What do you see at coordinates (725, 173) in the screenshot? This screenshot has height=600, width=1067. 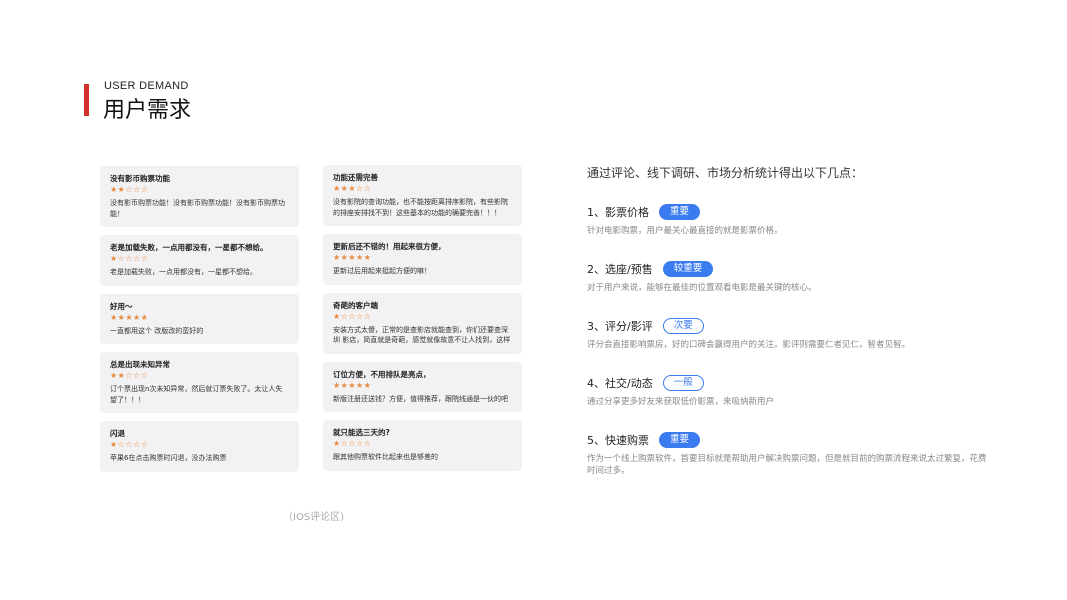 I see `summary-intro: 通过评论、线下调研、市场分析统计得出以下几点：` at bounding box center [725, 173].